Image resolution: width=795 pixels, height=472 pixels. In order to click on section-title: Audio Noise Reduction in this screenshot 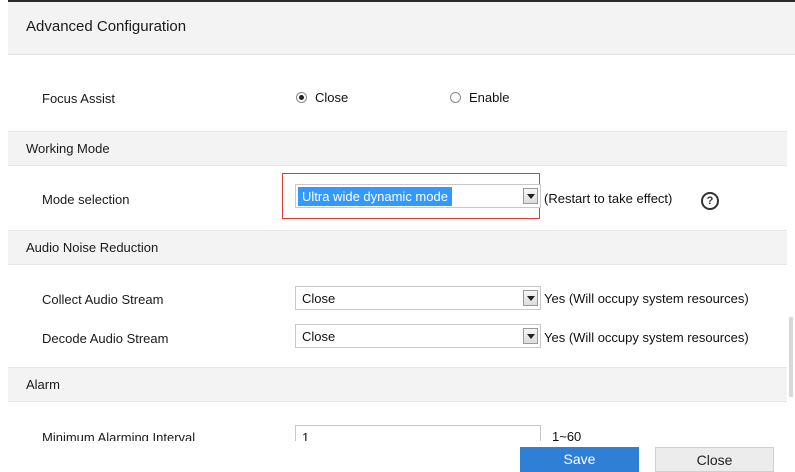, I will do `click(92, 247)`.